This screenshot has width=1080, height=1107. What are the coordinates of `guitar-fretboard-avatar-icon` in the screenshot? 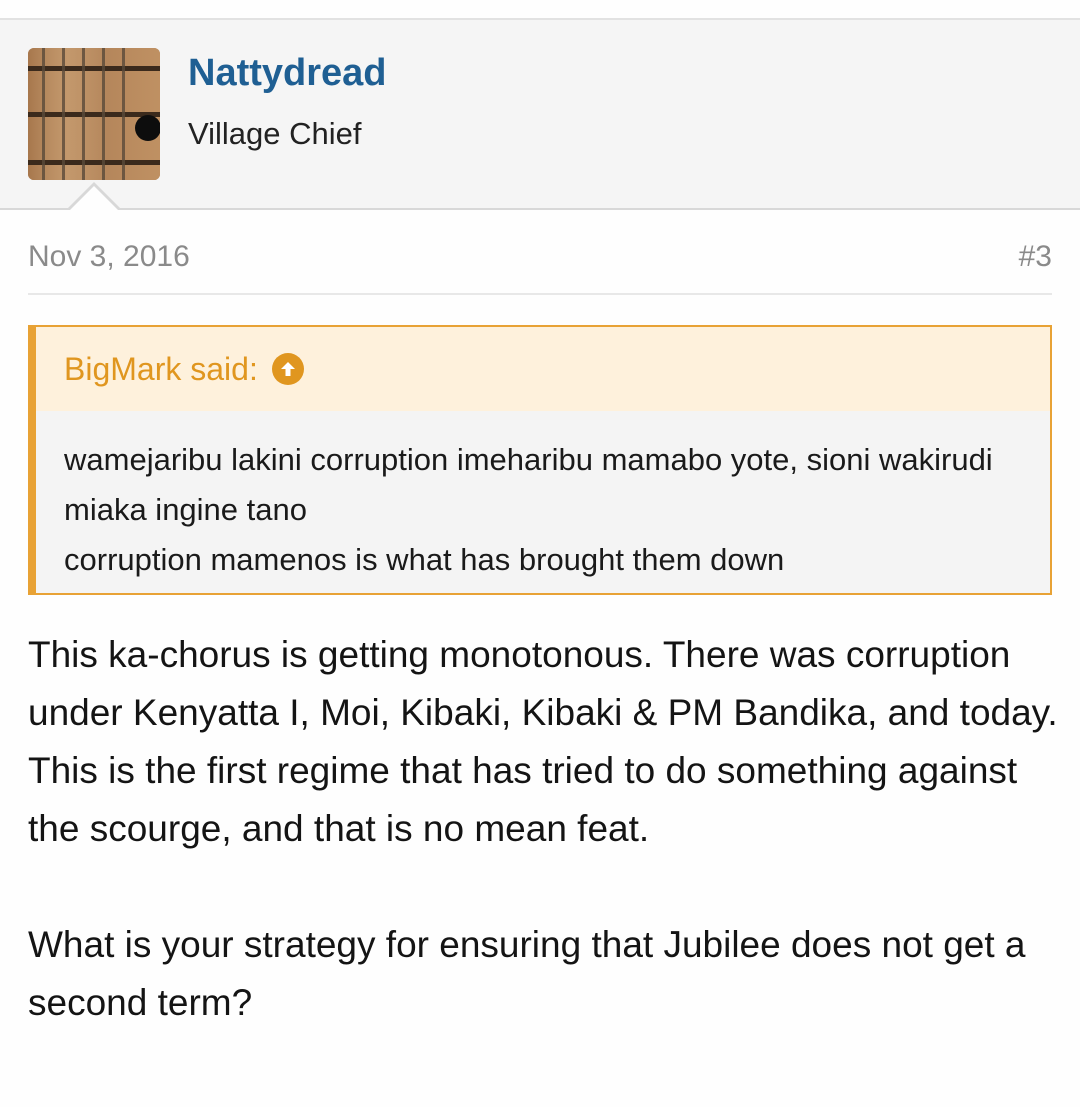 It's located at (94, 114).